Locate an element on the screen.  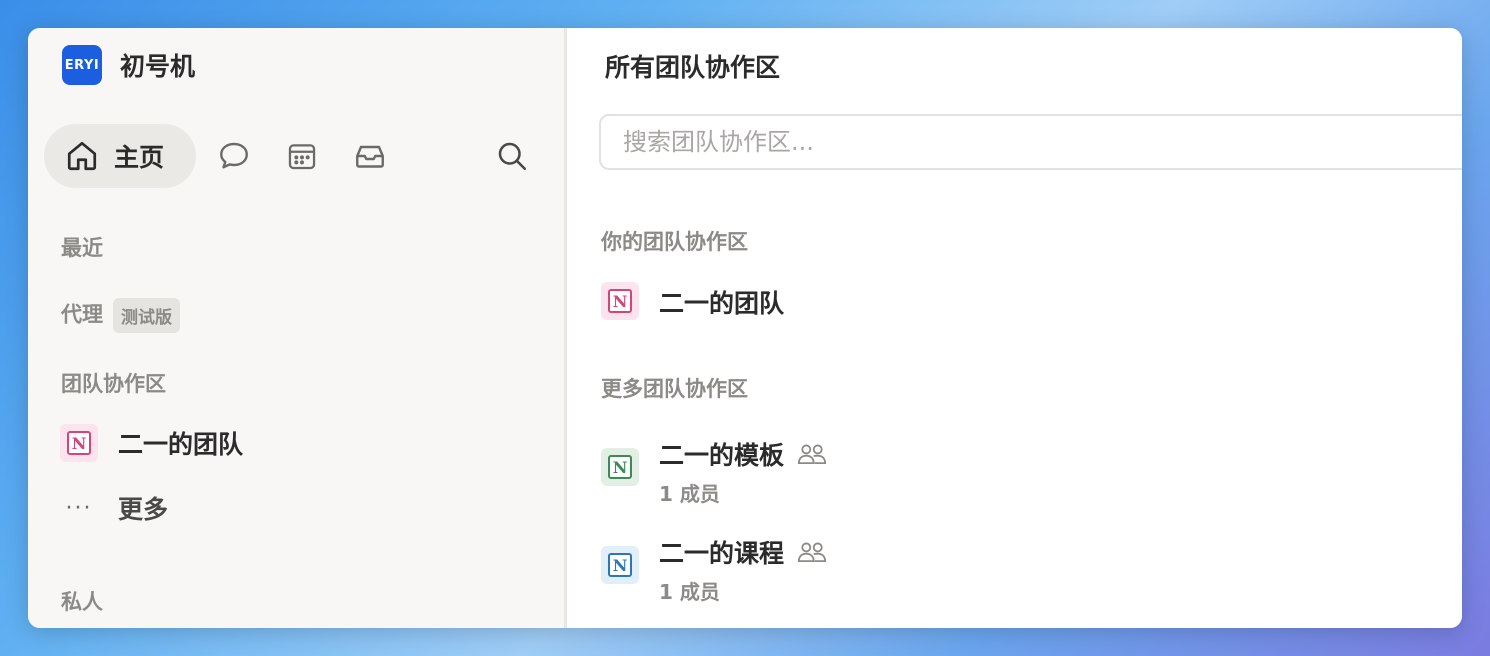
inbox-icon is located at coordinates (370, 156).